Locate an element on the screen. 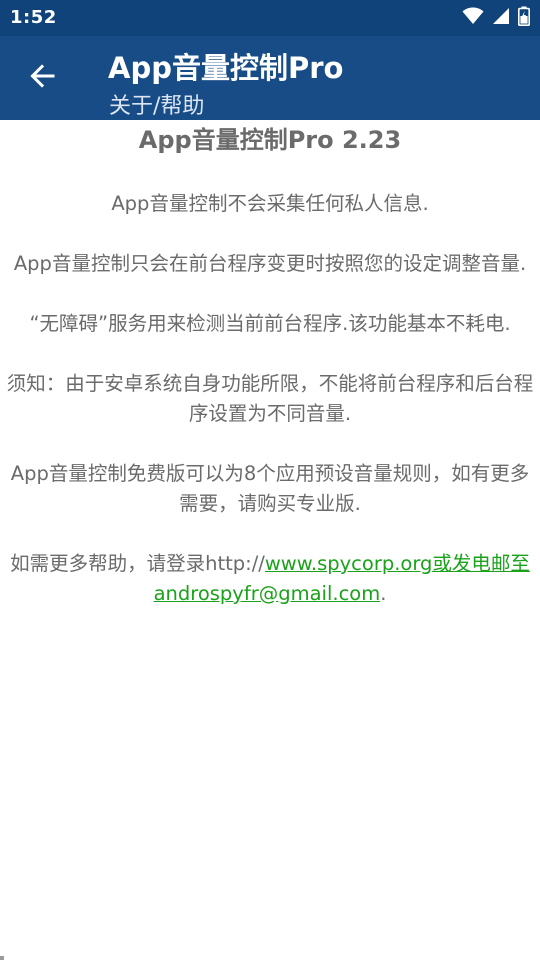  status-time: 1:52 is located at coordinates (33, 17).